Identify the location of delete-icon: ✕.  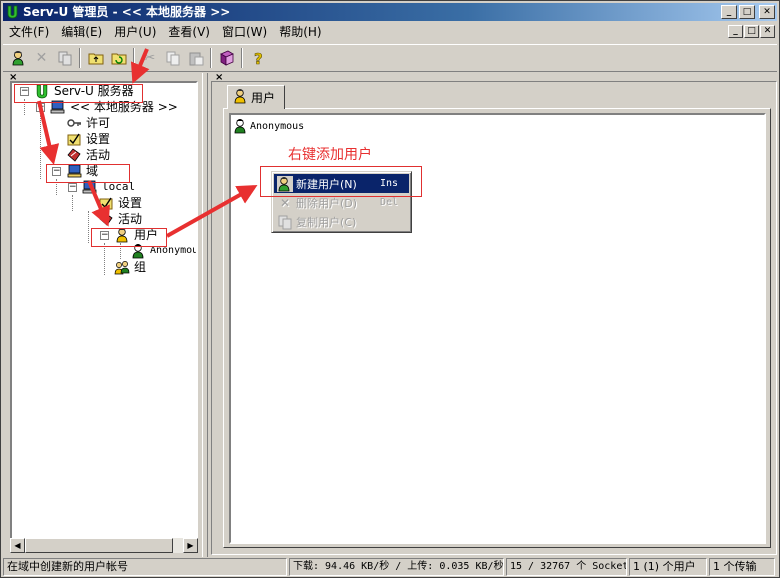
(41, 58).